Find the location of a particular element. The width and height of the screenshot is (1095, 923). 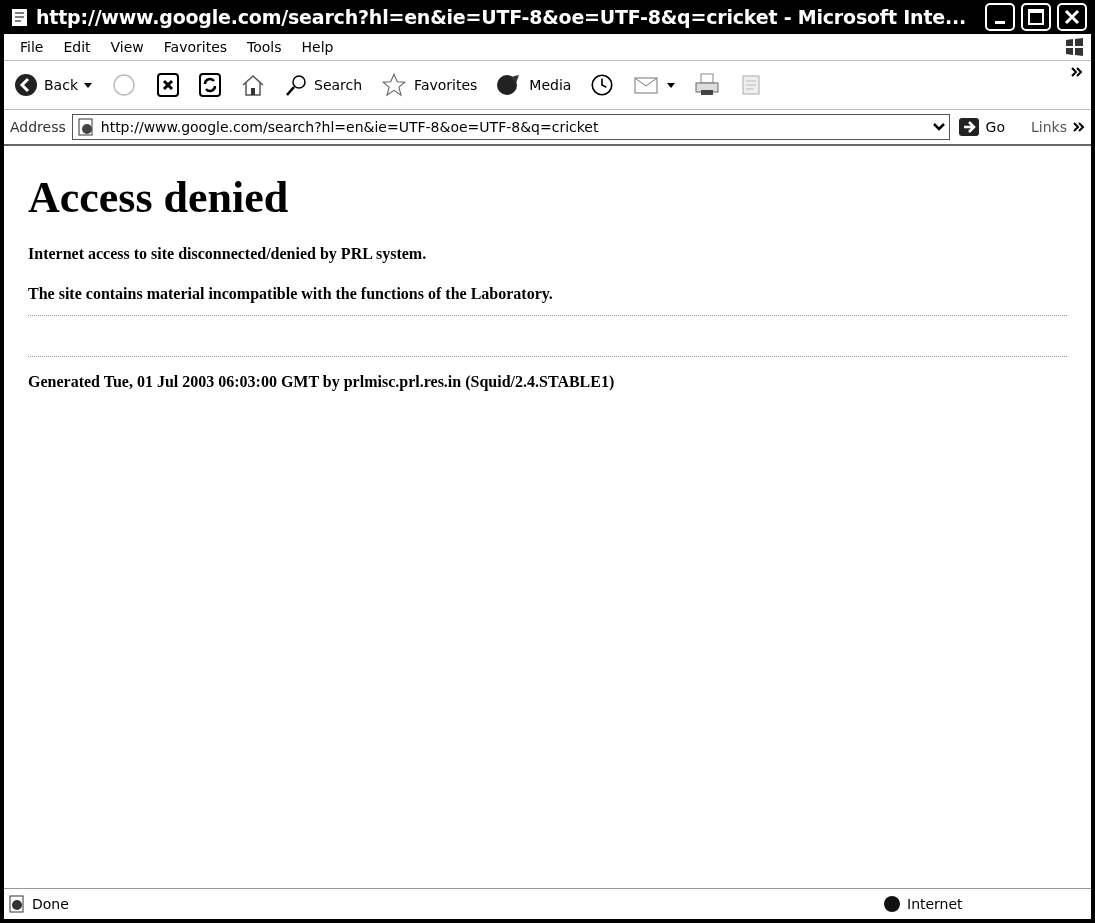

minimize-button is located at coordinates (1000, 17).